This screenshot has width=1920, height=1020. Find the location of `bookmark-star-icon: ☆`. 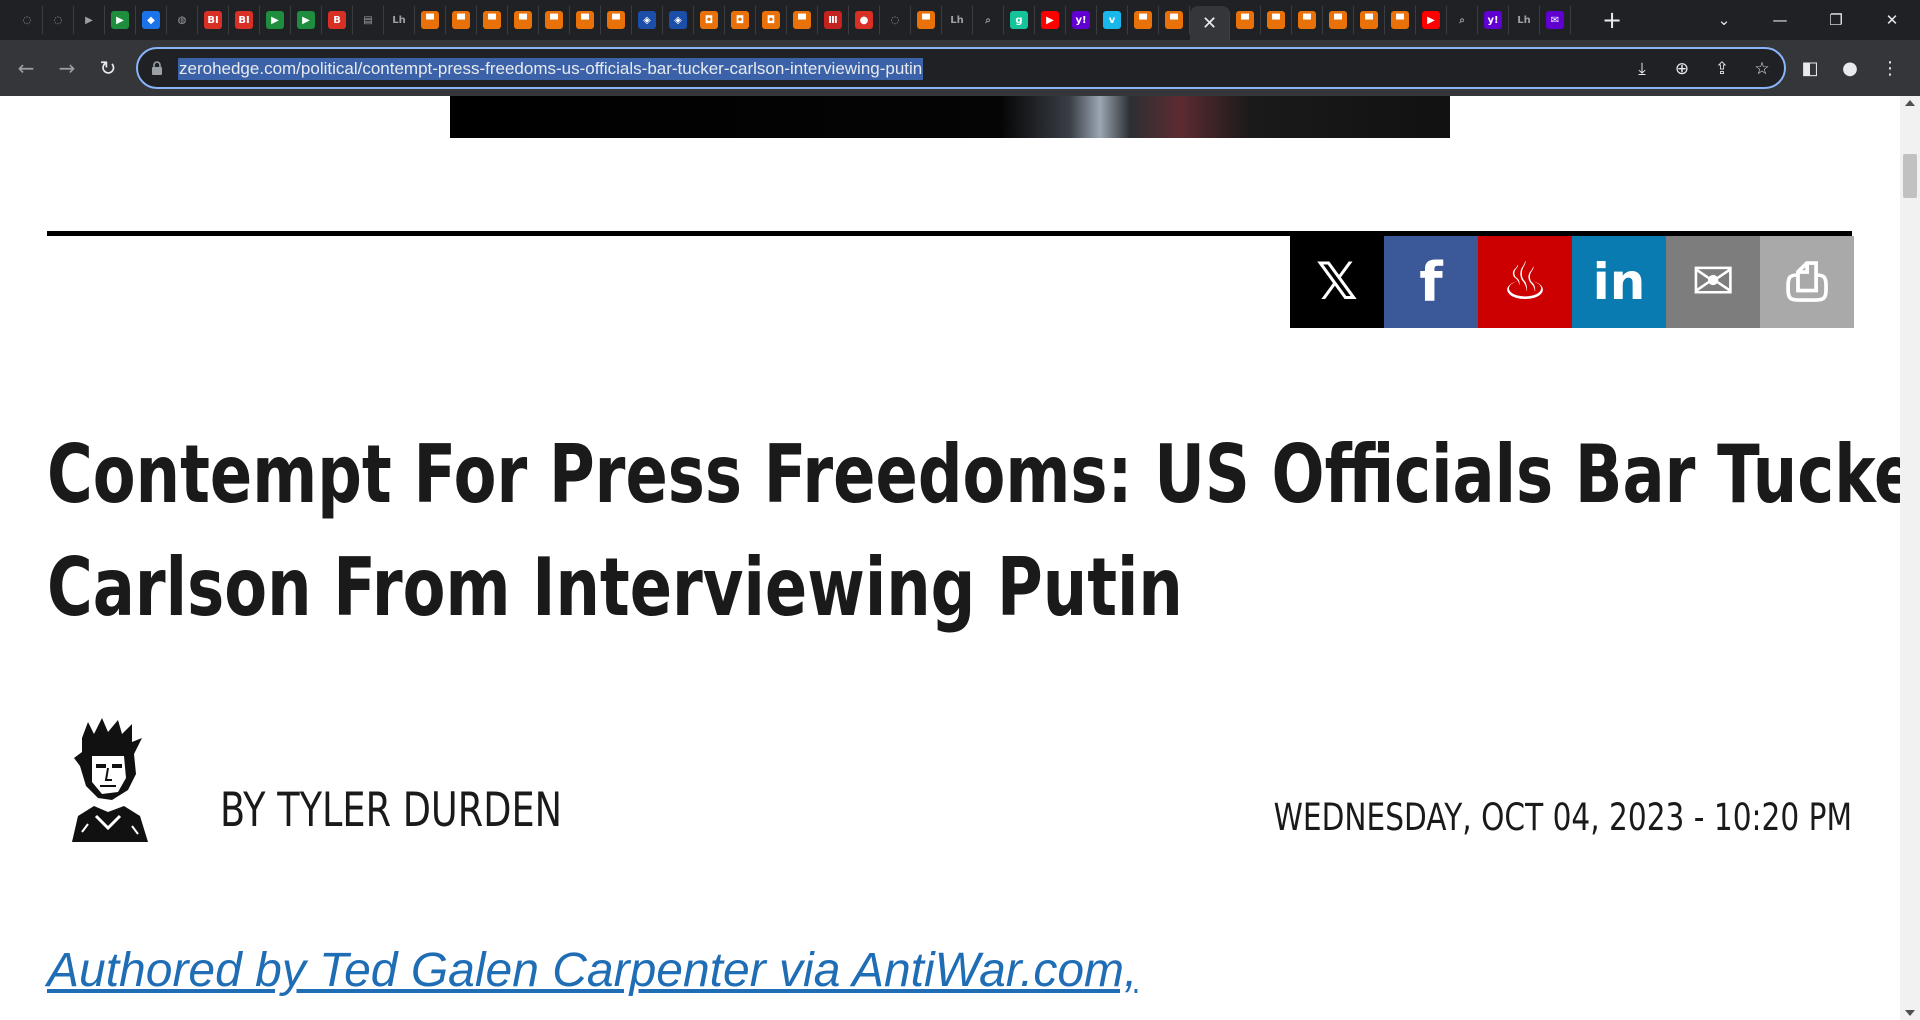

bookmark-star-icon: ☆ is located at coordinates (1762, 69).